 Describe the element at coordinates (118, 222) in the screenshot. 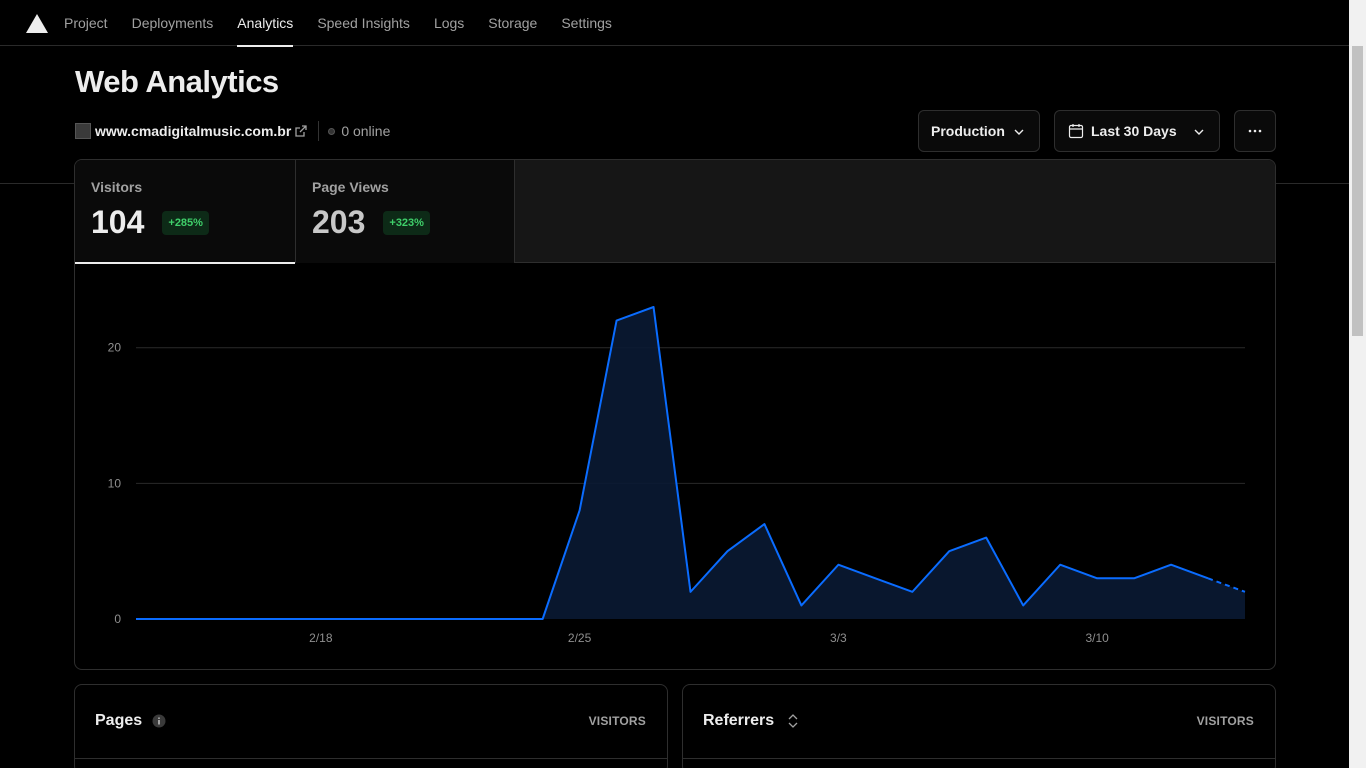

I see `metric-value: 104` at that location.